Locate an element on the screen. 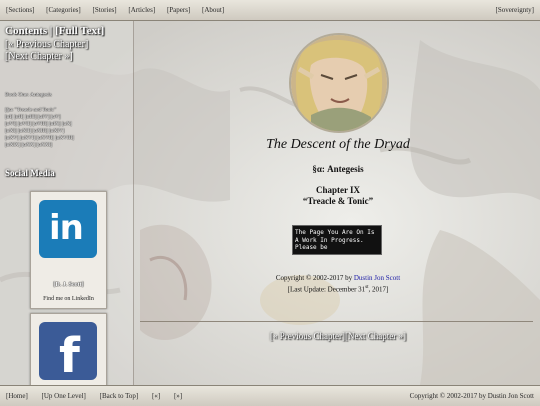 The width and height of the screenshot is (540, 406). last-update-suffix: , 2017] is located at coordinates (378, 289).